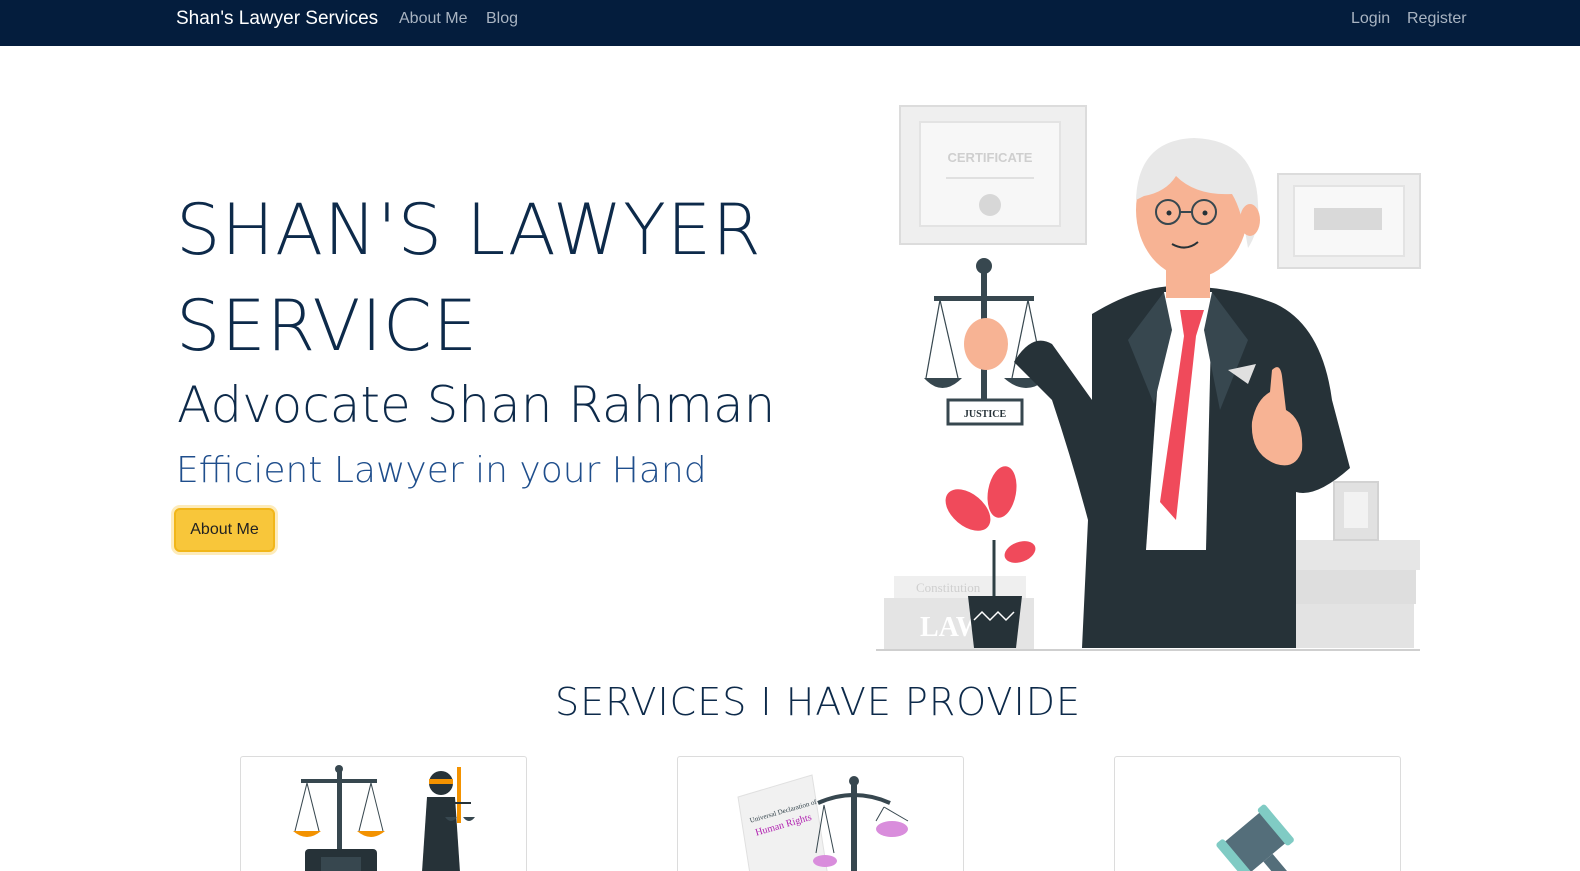  What do you see at coordinates (496, 278) in the screenshot?
I see `hero-title: SHAN'S LAWYER SERVICE` at bounding box center [496, 278].